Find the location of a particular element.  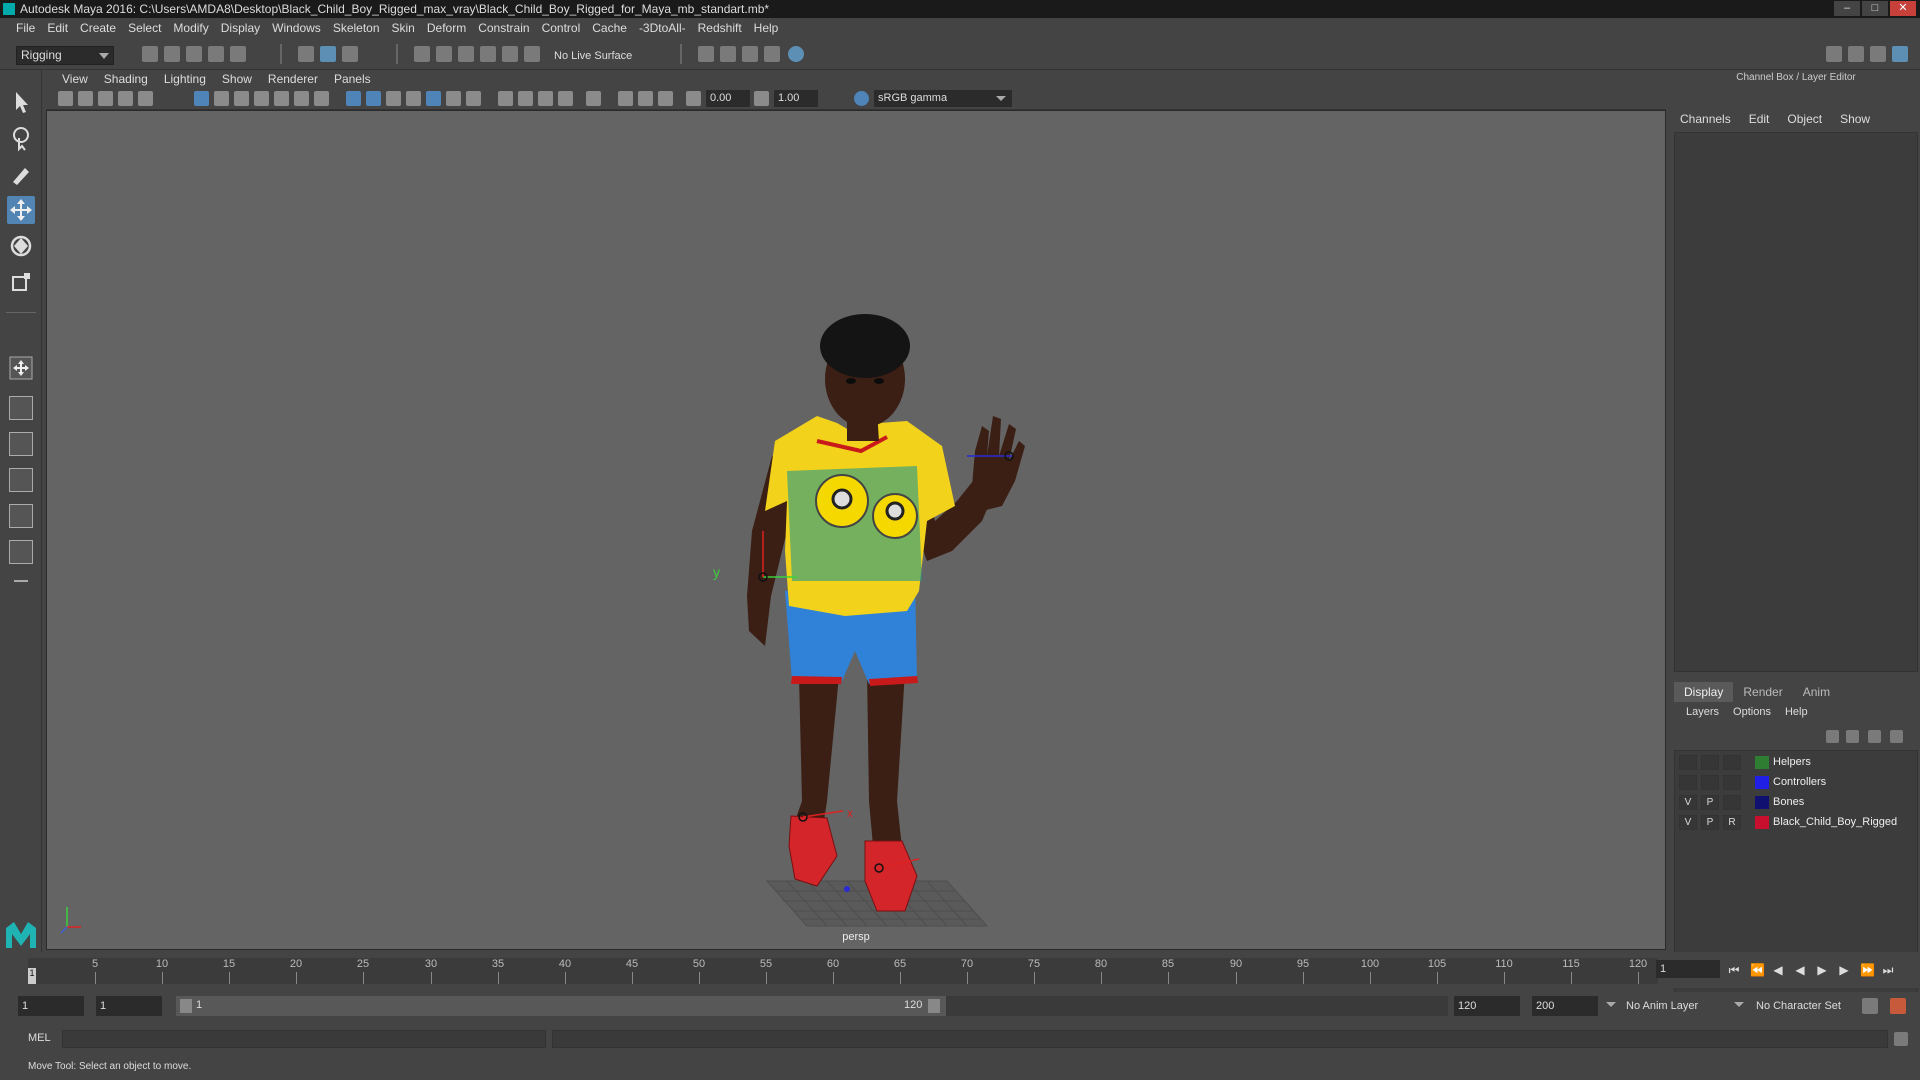

tab-display: Display is located at coordinates (1704, 692).